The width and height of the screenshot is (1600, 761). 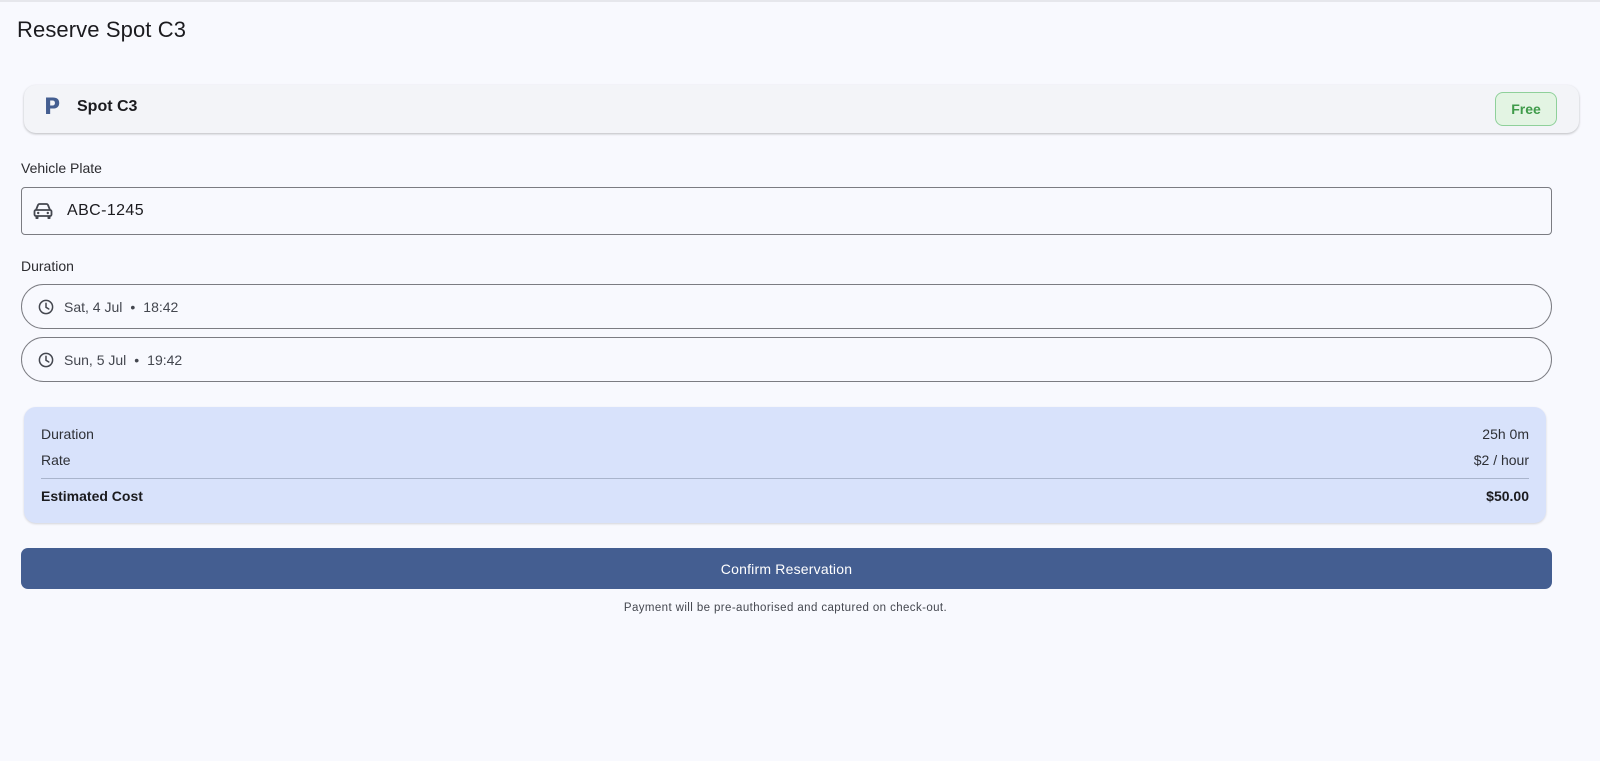 I want to click on summary-duration-value: 25h 0m, so click(x=1505, y=434).